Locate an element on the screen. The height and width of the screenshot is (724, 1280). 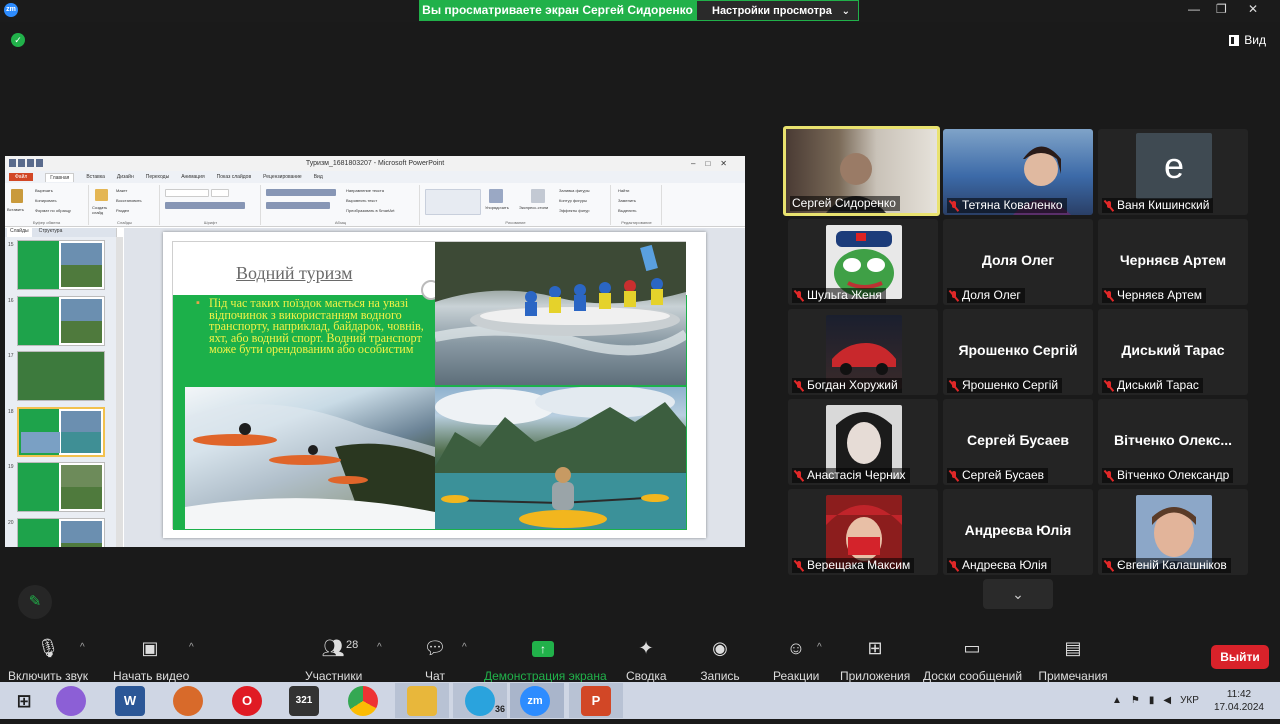
format-painter-button: Формат по образцу is located at coordinates (53, 210).